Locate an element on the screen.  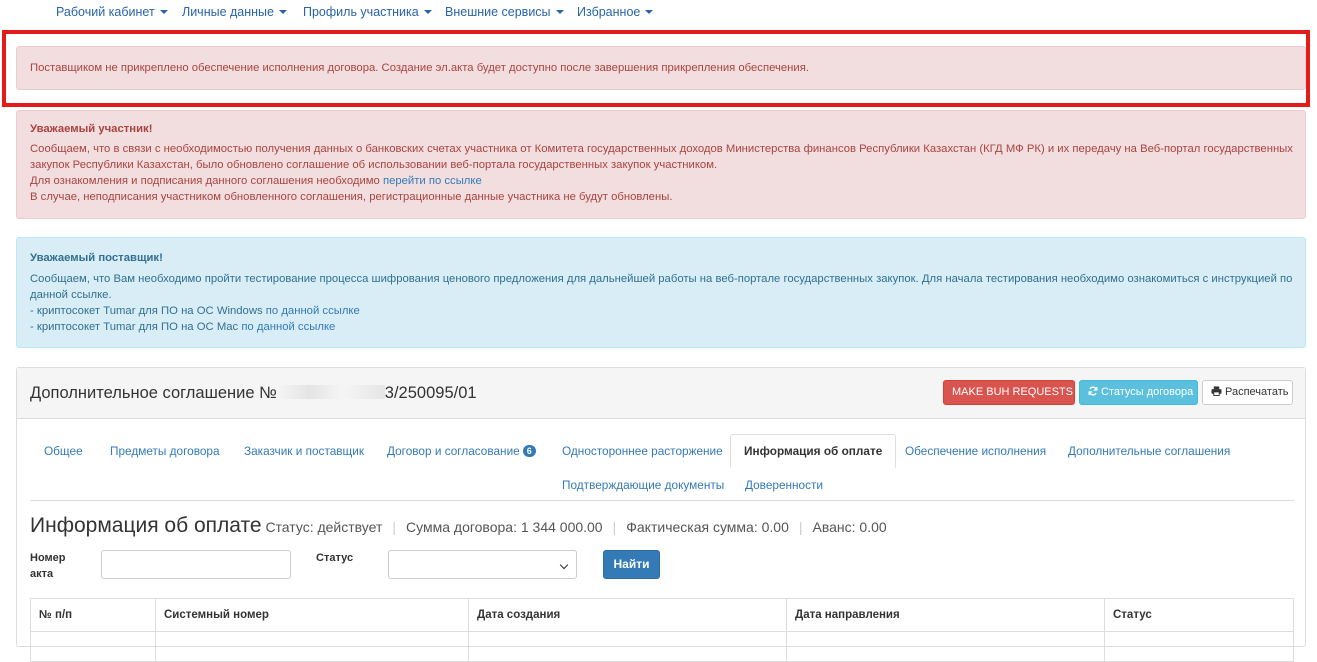
printer-icon is located at coordinates (1216, 391).